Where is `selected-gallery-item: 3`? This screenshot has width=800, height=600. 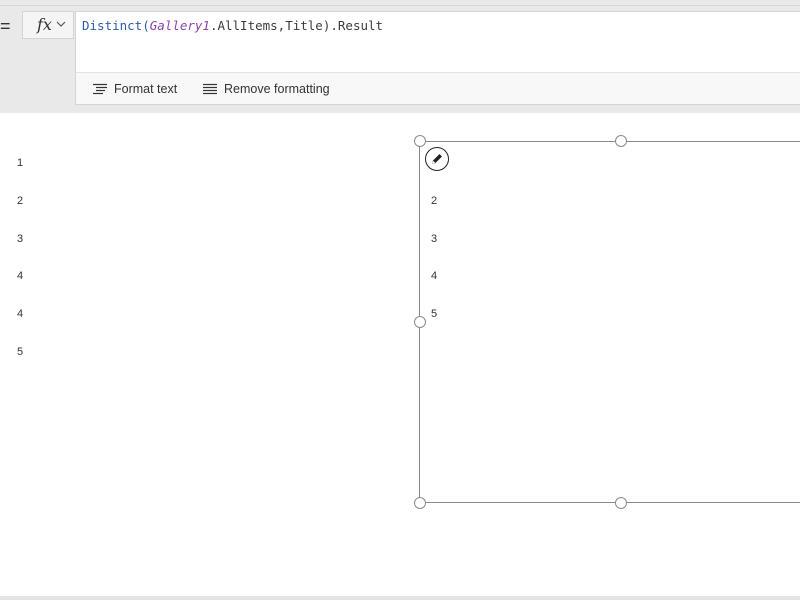 selected-gallery-item: 3 is located at coordinates (434, 239).